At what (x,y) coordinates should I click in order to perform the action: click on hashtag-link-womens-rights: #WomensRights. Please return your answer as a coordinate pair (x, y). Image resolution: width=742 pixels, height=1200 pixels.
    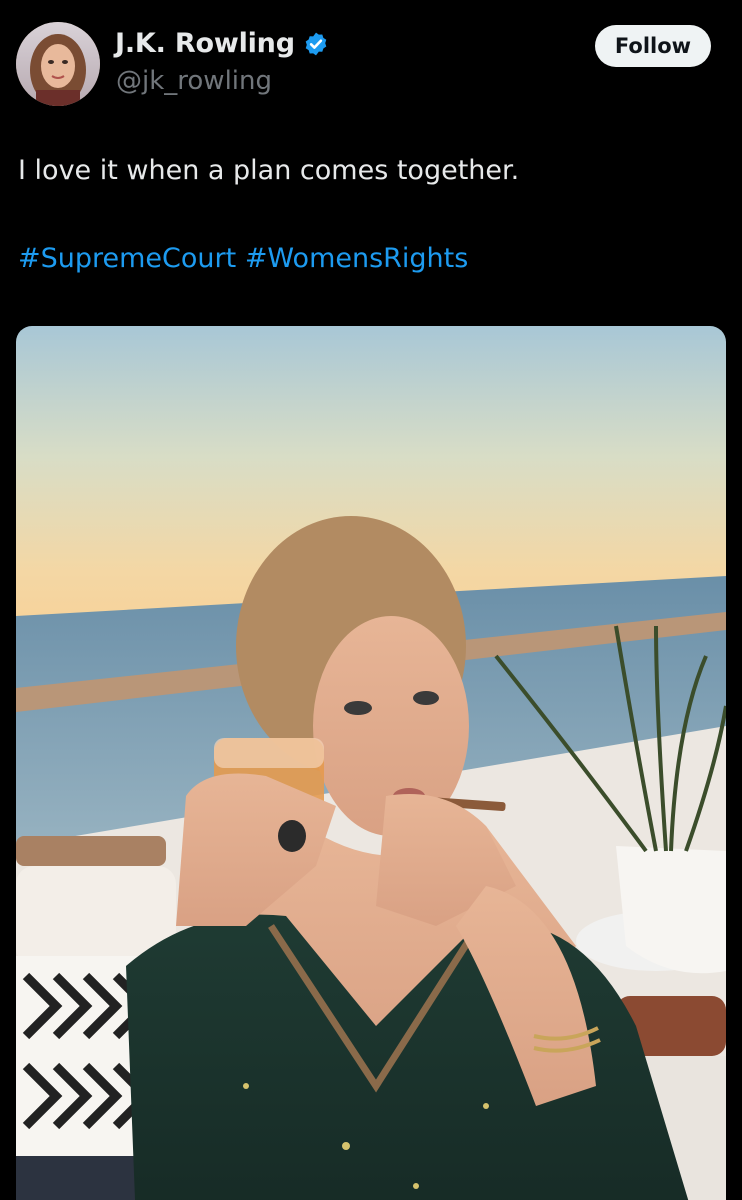
    Looking at the image, I should click on (357, 258).